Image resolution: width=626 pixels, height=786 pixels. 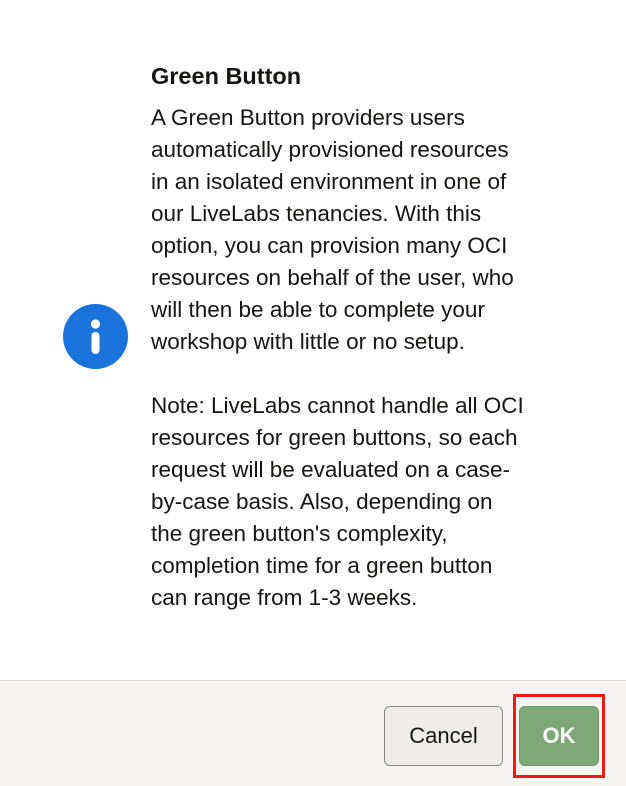 What do you see at coordinates (443, 736) in the screenshot?
I see `cancel-button: Cancel` at bounding box center [443, 736].